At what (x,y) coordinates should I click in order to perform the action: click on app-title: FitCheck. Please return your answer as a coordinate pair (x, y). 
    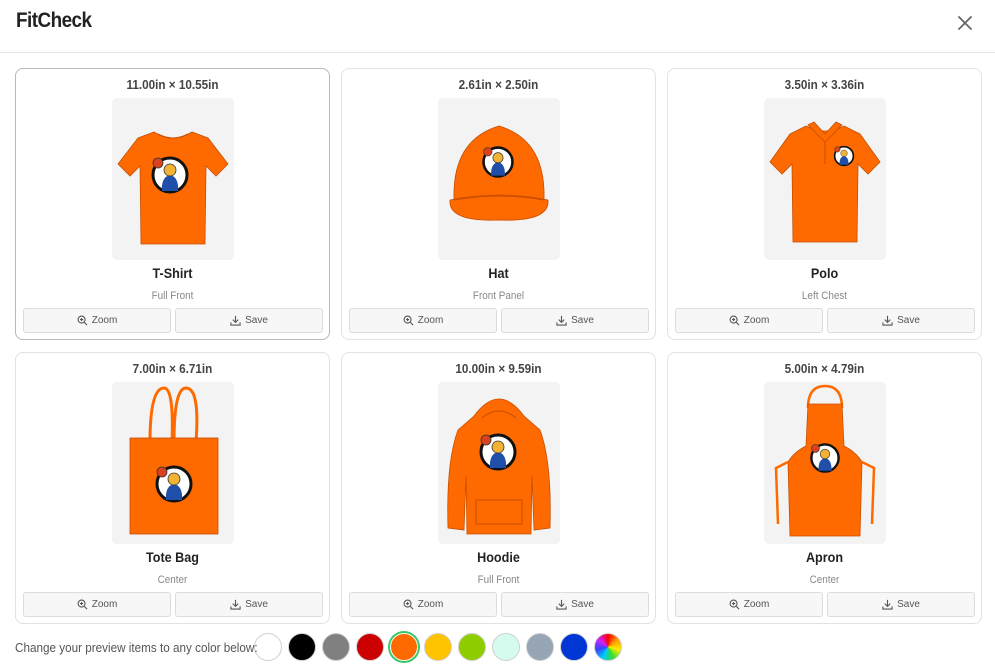
    Looking at the image, I should click on (54, 20).